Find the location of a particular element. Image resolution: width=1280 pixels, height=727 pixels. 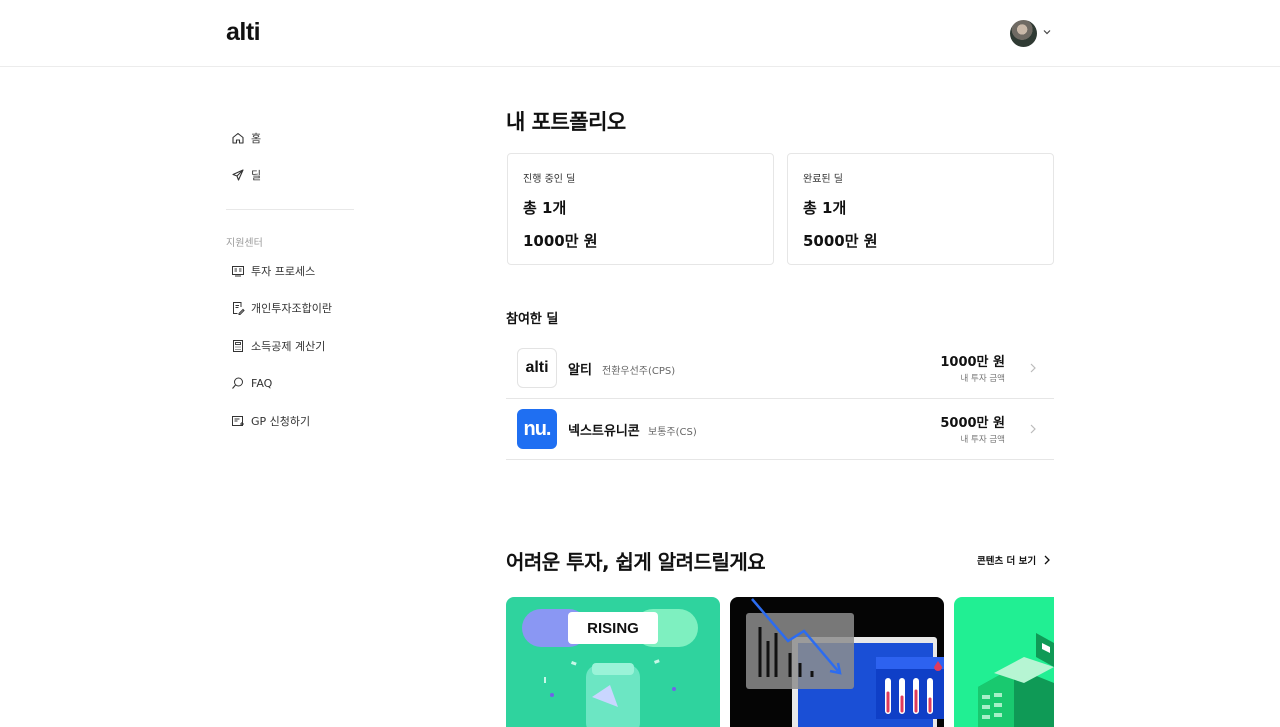

more-content-link: 콘텐츠 더 보기 is located at coordinates (1014, 560).